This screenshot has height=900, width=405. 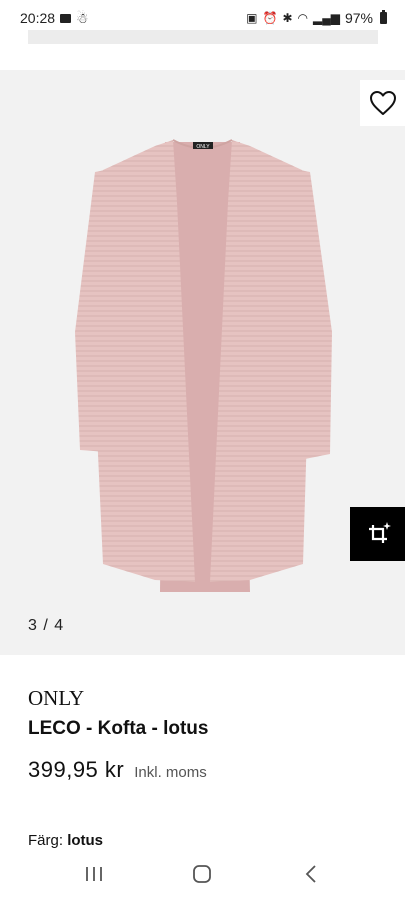 What do you see at coordinates (76, 769) in the screenshot?
I see `product-price: 399,95 kr` at bounding box center [76, 769].